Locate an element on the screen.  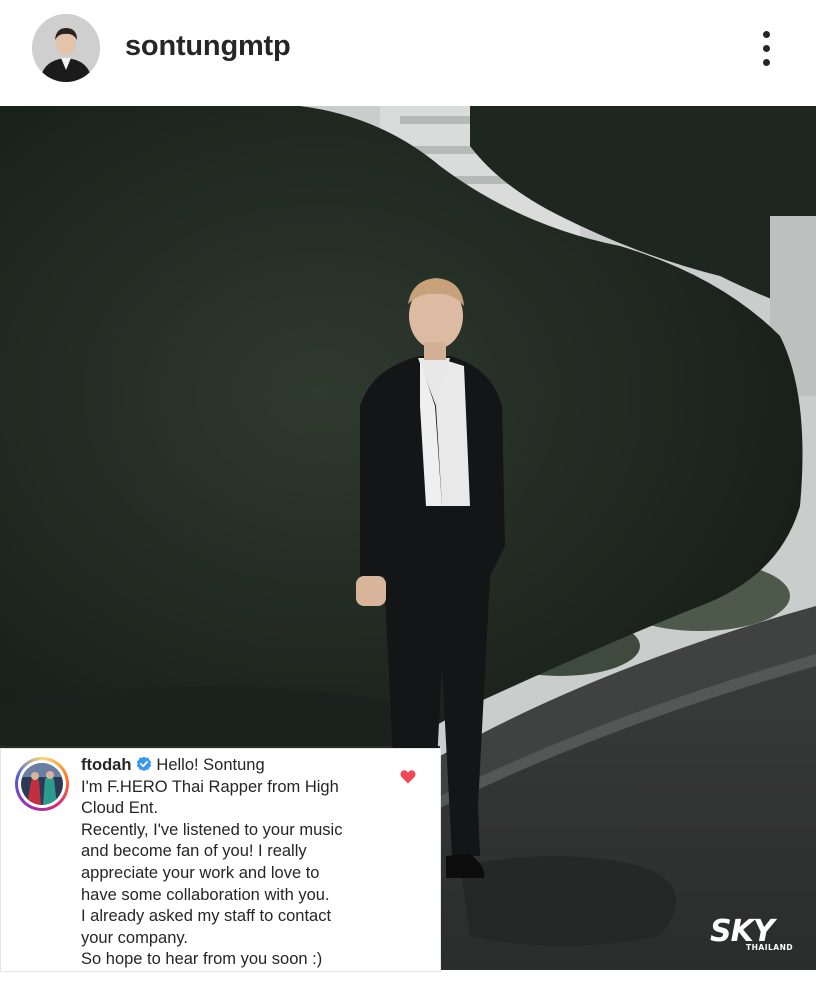
verified-badge-icon is located at coordinates (144, 763).